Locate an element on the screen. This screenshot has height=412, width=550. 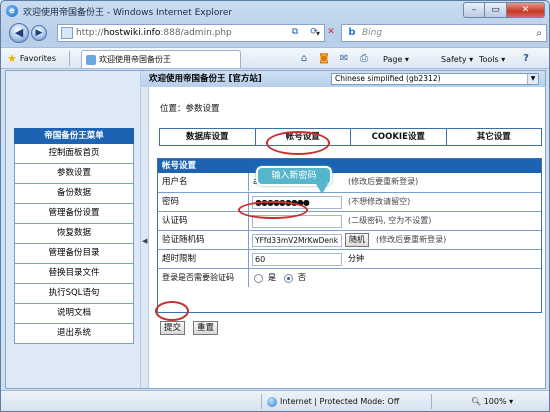
annotation-ring-password is located at coordinates (273, 210).